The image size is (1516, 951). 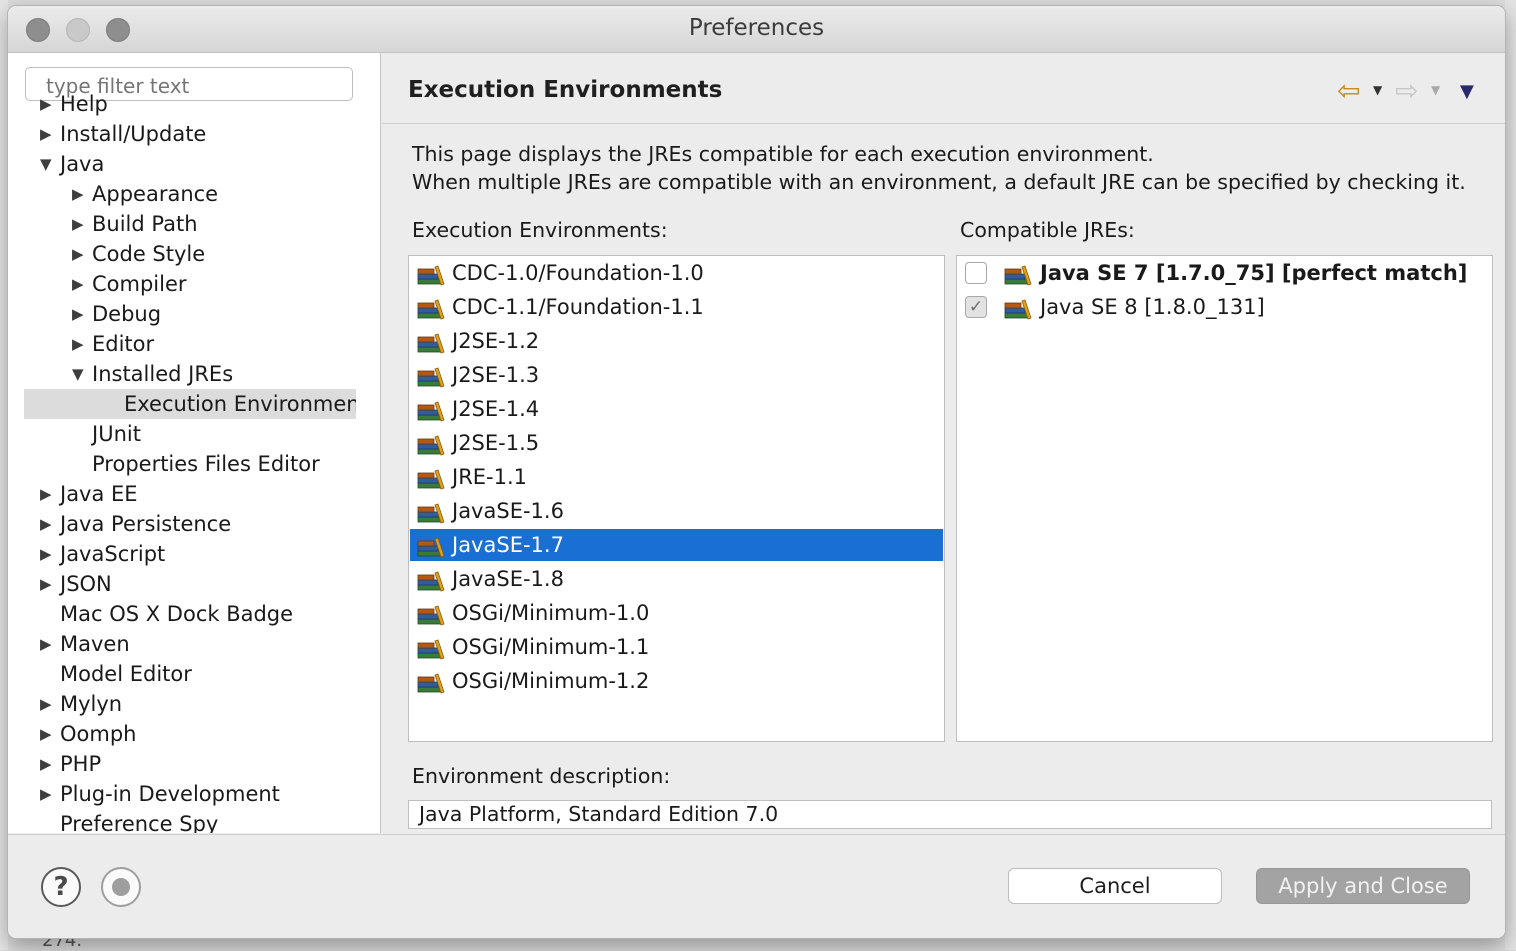 What do you see at coordinates (182, 554) in the screenshot?
I see `tree-item: ▶ JavaScript` at bounding box center [182, 554].